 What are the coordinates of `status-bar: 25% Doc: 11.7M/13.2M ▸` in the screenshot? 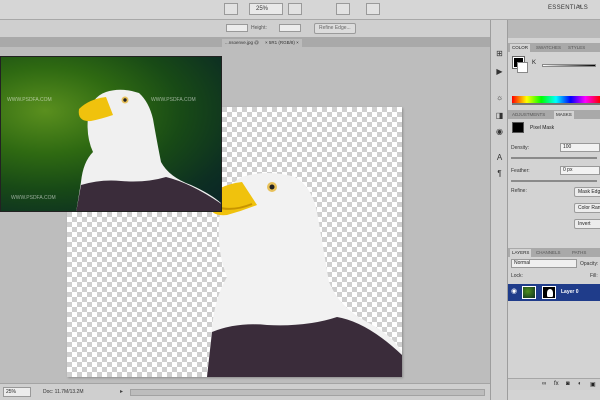 It's located at (245, 391).